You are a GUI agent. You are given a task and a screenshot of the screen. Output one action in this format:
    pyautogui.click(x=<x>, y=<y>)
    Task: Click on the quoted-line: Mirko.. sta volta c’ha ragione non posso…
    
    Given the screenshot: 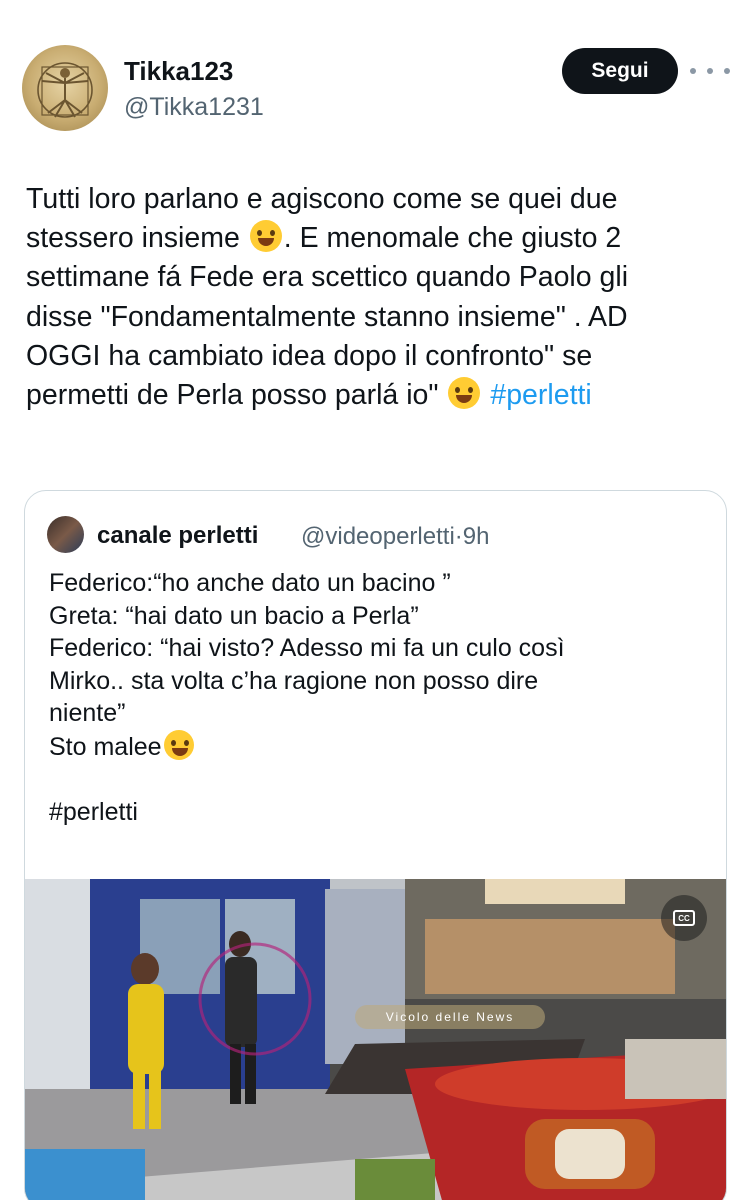 What is the action you would take?
    pyautogui.click(x=294, y=680)
    